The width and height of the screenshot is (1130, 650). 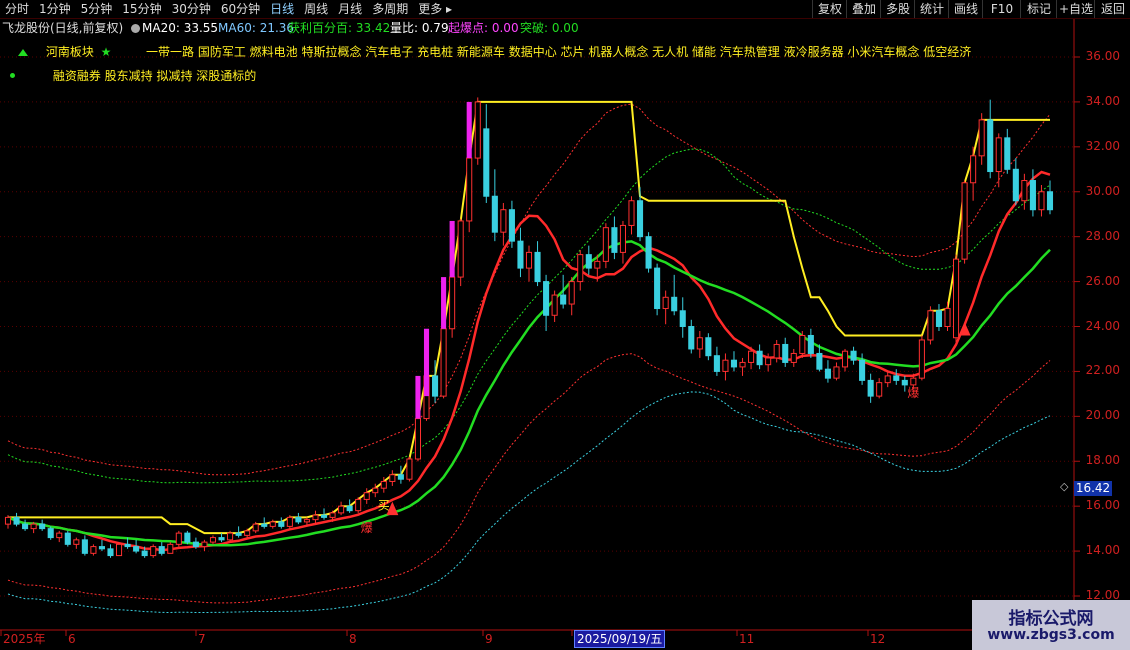 What do you see at coordinates (1102, 56) in the screenshot?
I see `y-tick-label: 36.00` at bounding box center [1102, 56].